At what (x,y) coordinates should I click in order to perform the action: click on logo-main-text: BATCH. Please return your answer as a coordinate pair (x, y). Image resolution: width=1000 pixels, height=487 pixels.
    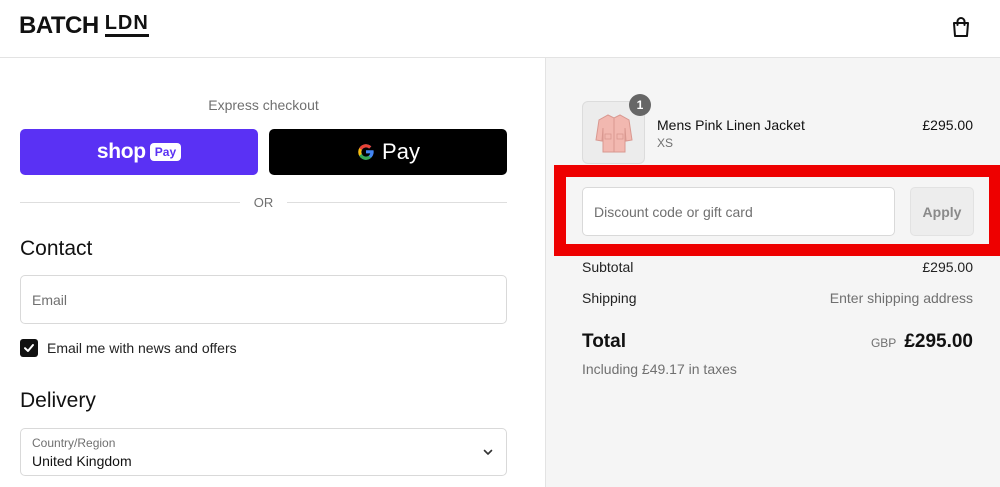
    Looking at the image, I should click on (59, 25).